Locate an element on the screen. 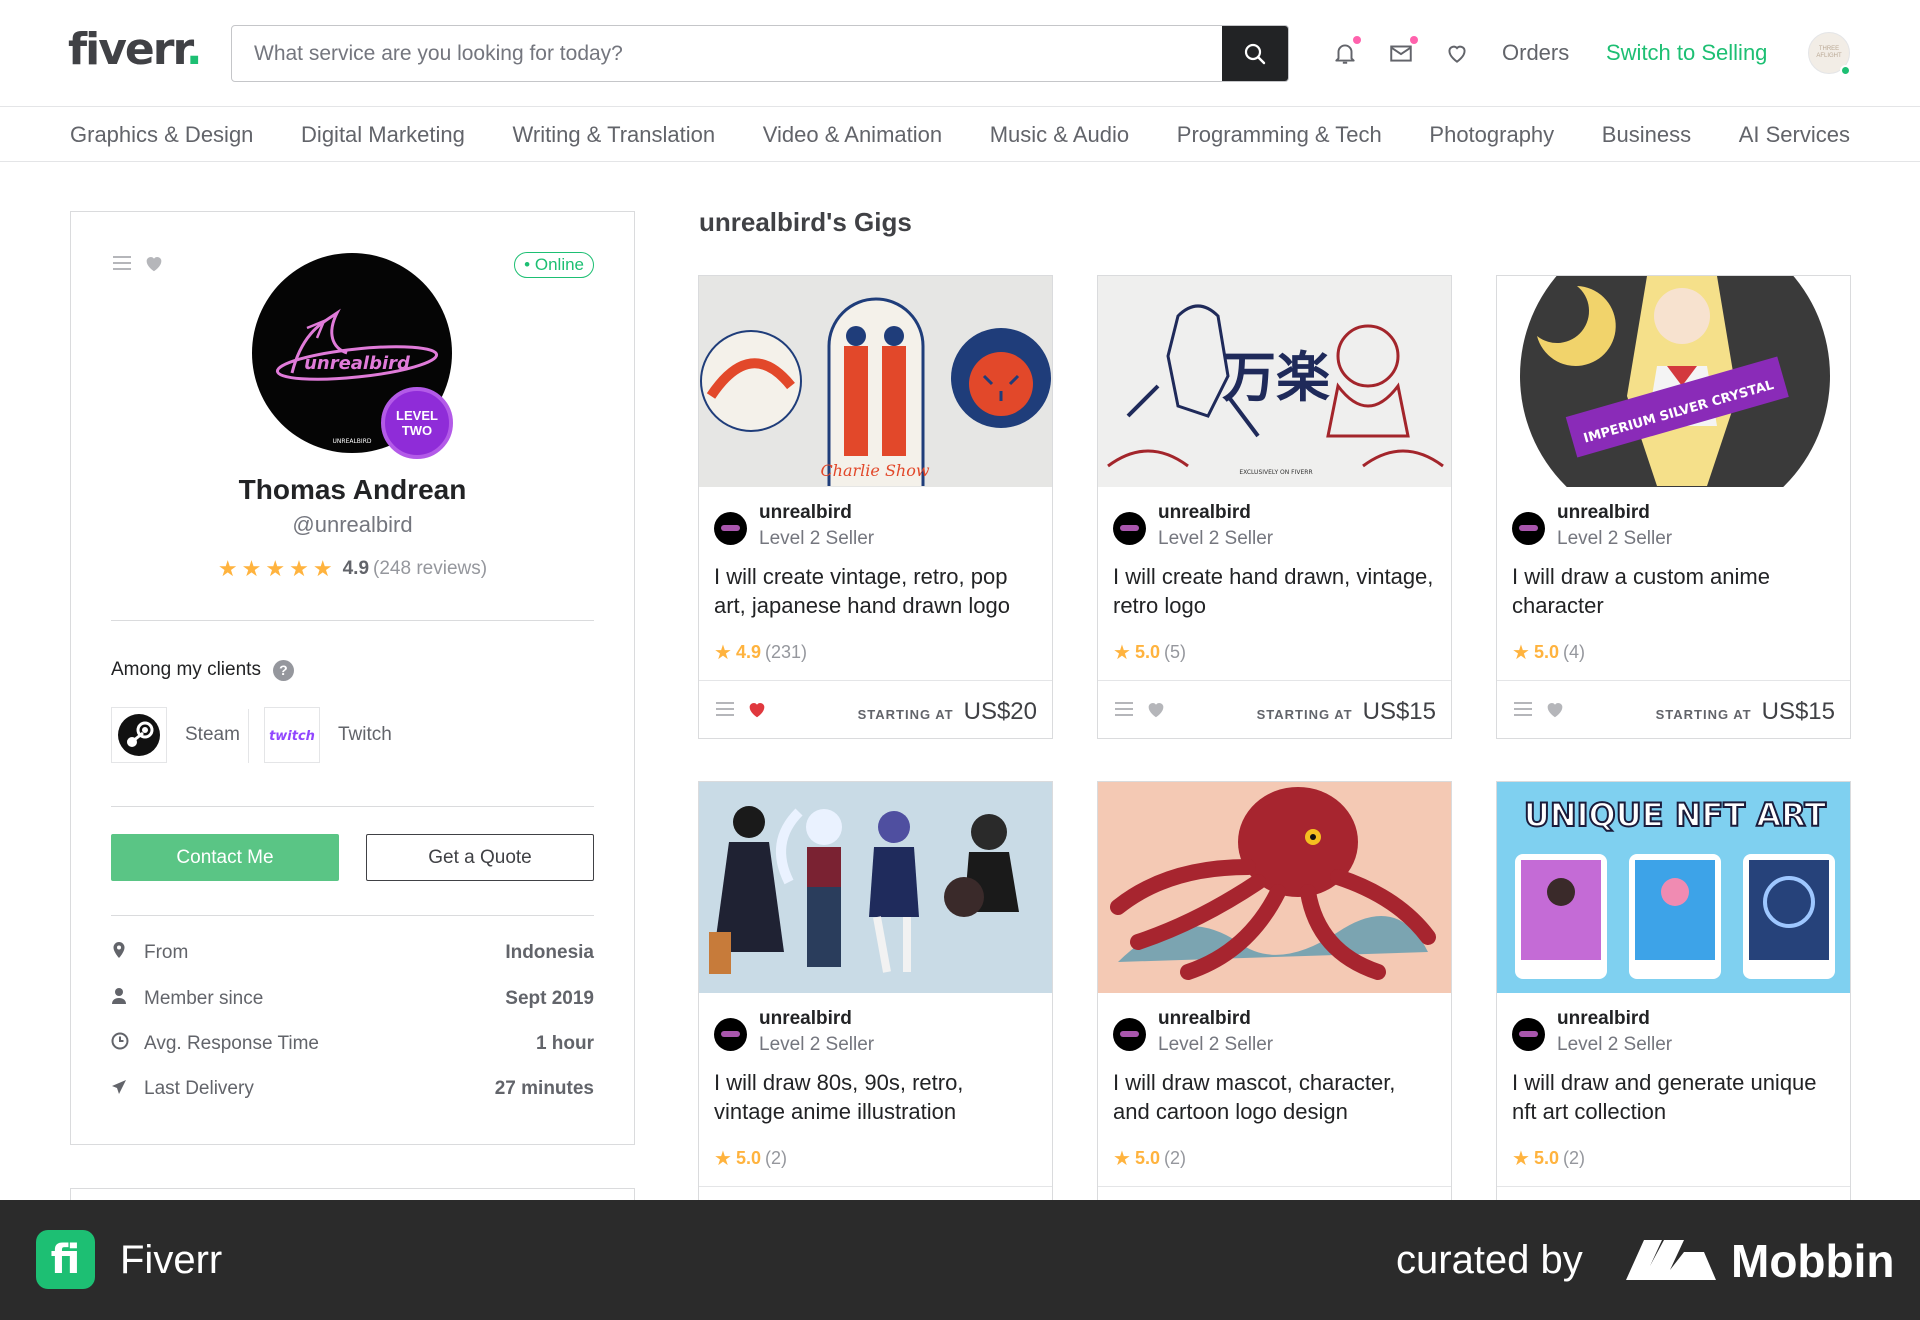 The width and height of the screenshot is (1920, 1320). client-separator is located at coordinates (248, 736).